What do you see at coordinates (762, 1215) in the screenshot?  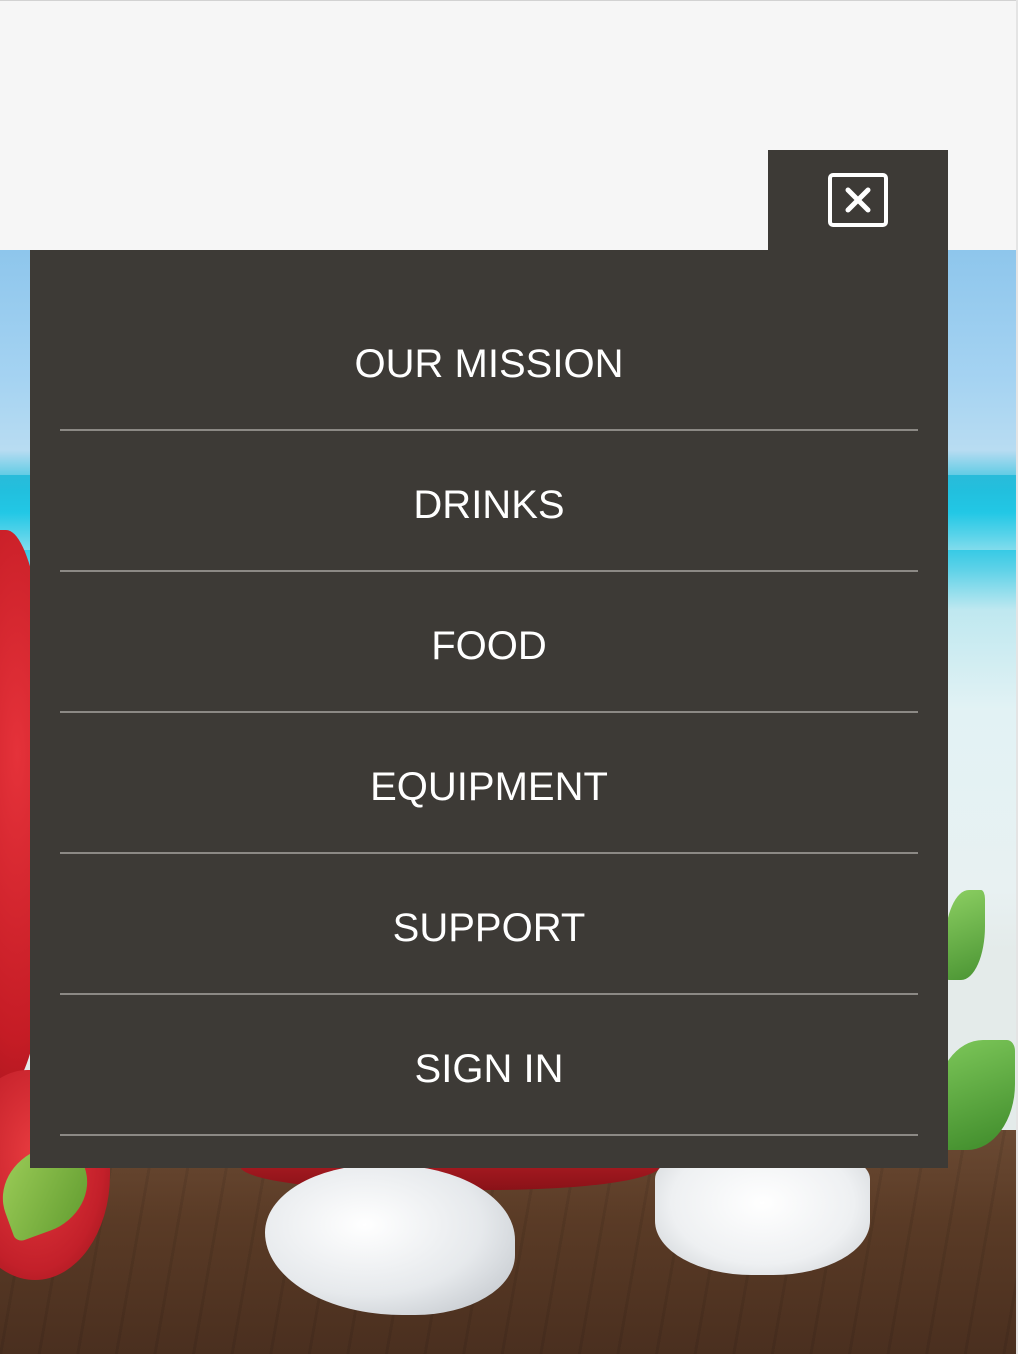 I see `hero-ice-cube` at bounding box center [762, 1215].